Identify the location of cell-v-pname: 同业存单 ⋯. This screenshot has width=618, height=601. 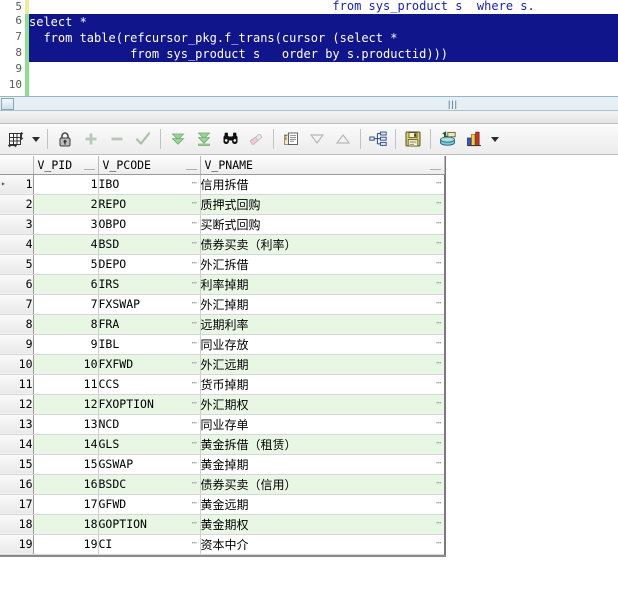
(322, 424).